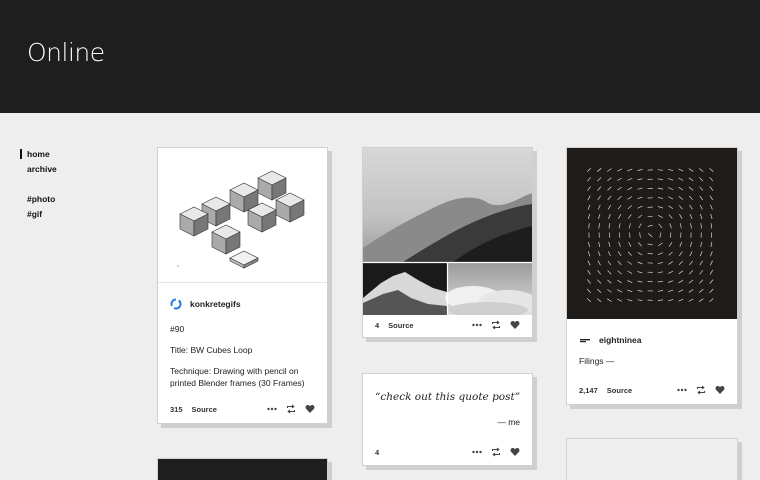 The height and width of the screenshot is (480, 760). I want to click on photoset, so click(450, 233).